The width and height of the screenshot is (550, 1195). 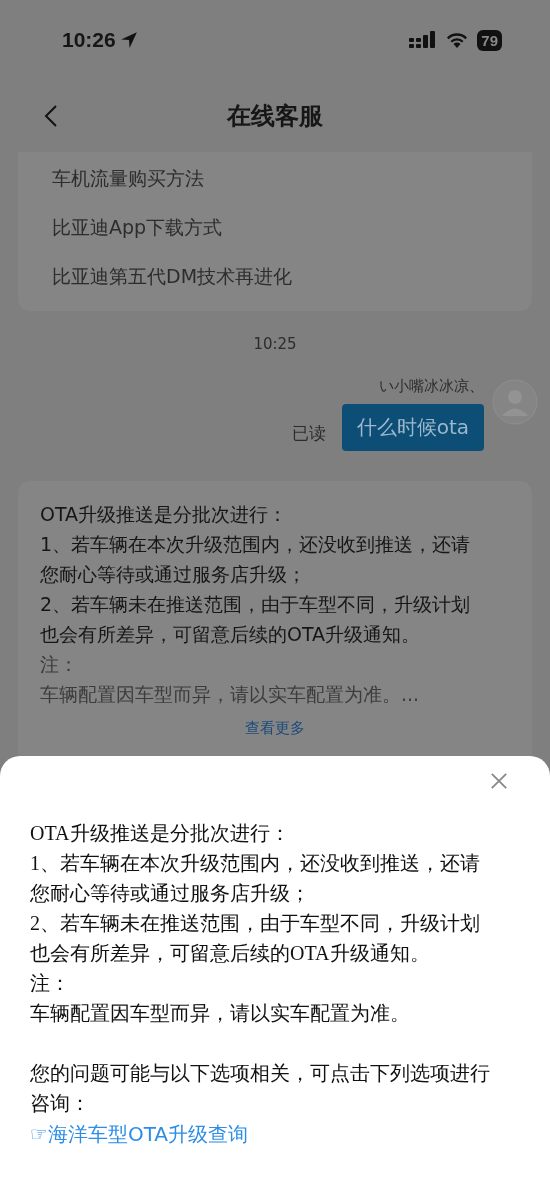 What do you see at coordinates (275, 178) in the screenshot?
I see `suggestion-link: 车机流量购买方法` at bounding box center [275, 178].